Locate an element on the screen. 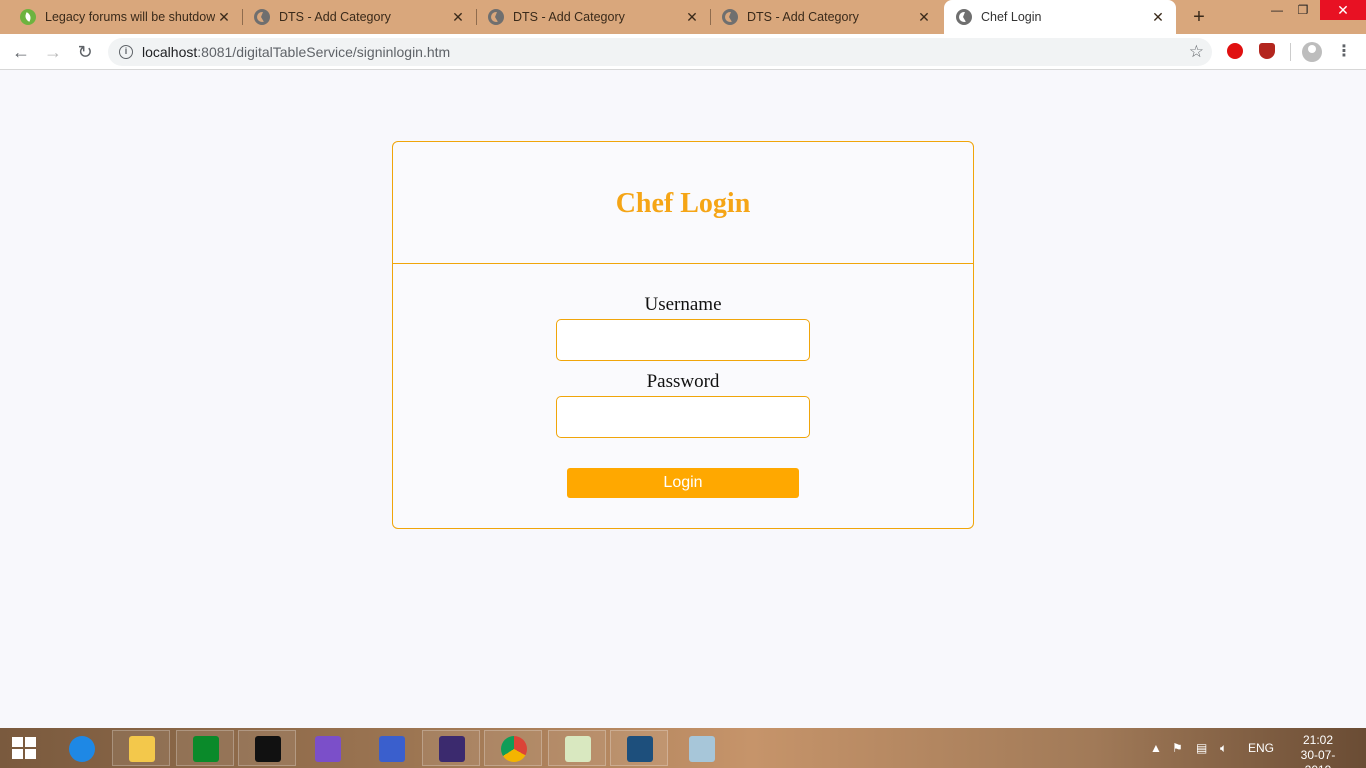  action-center-flag-icon: ⚑ is located at coordinates (1177, 748).